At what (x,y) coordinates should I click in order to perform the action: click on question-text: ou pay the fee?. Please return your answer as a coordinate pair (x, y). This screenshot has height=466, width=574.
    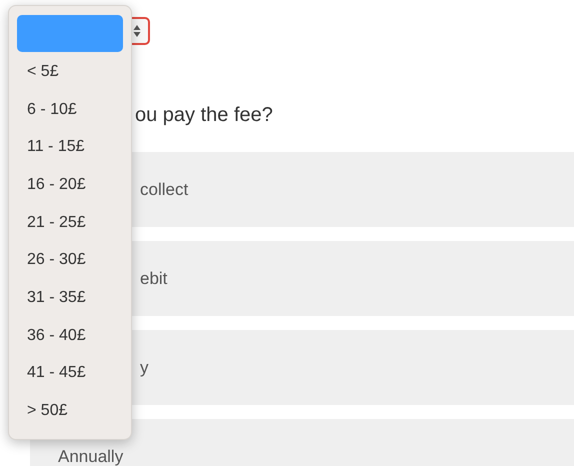
    Looking at the image, I should click on (204, 115).